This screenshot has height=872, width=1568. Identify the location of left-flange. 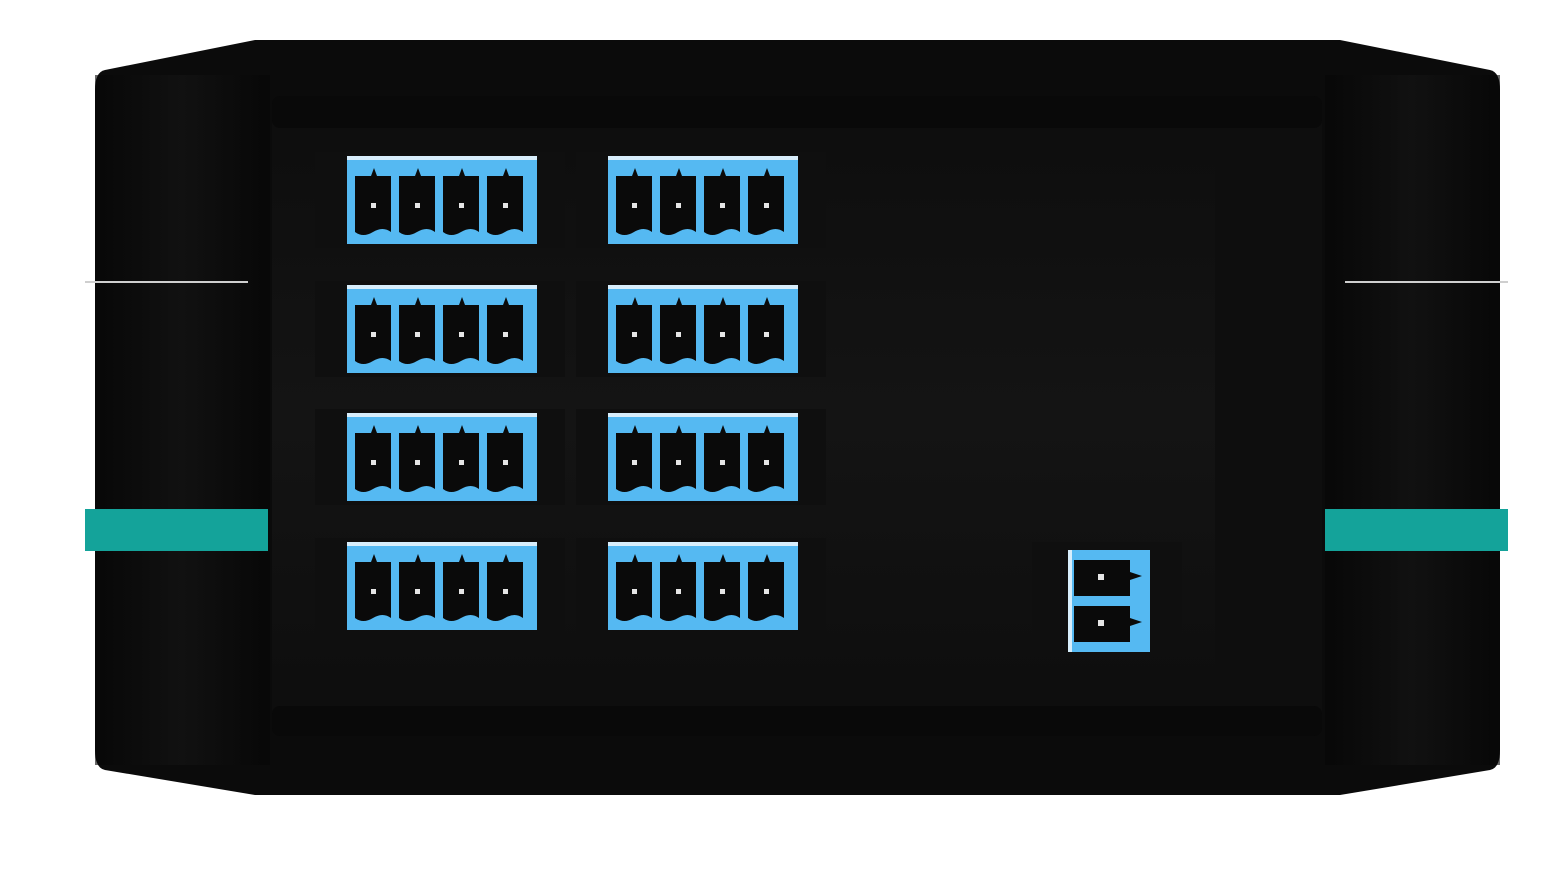
(182, 420).